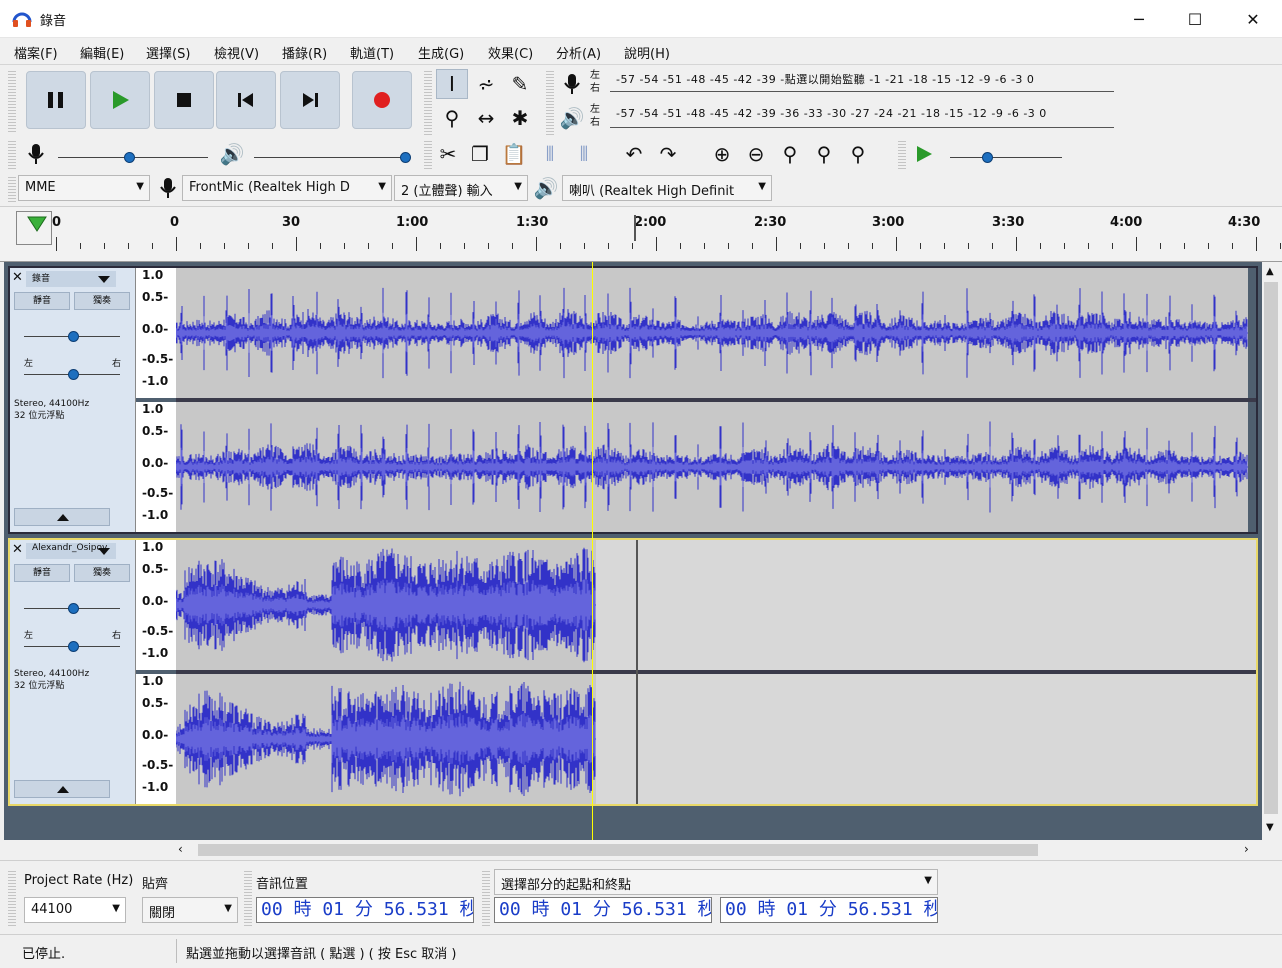  I want to click on fit-selection-button: ⚲, so click(790, 154).